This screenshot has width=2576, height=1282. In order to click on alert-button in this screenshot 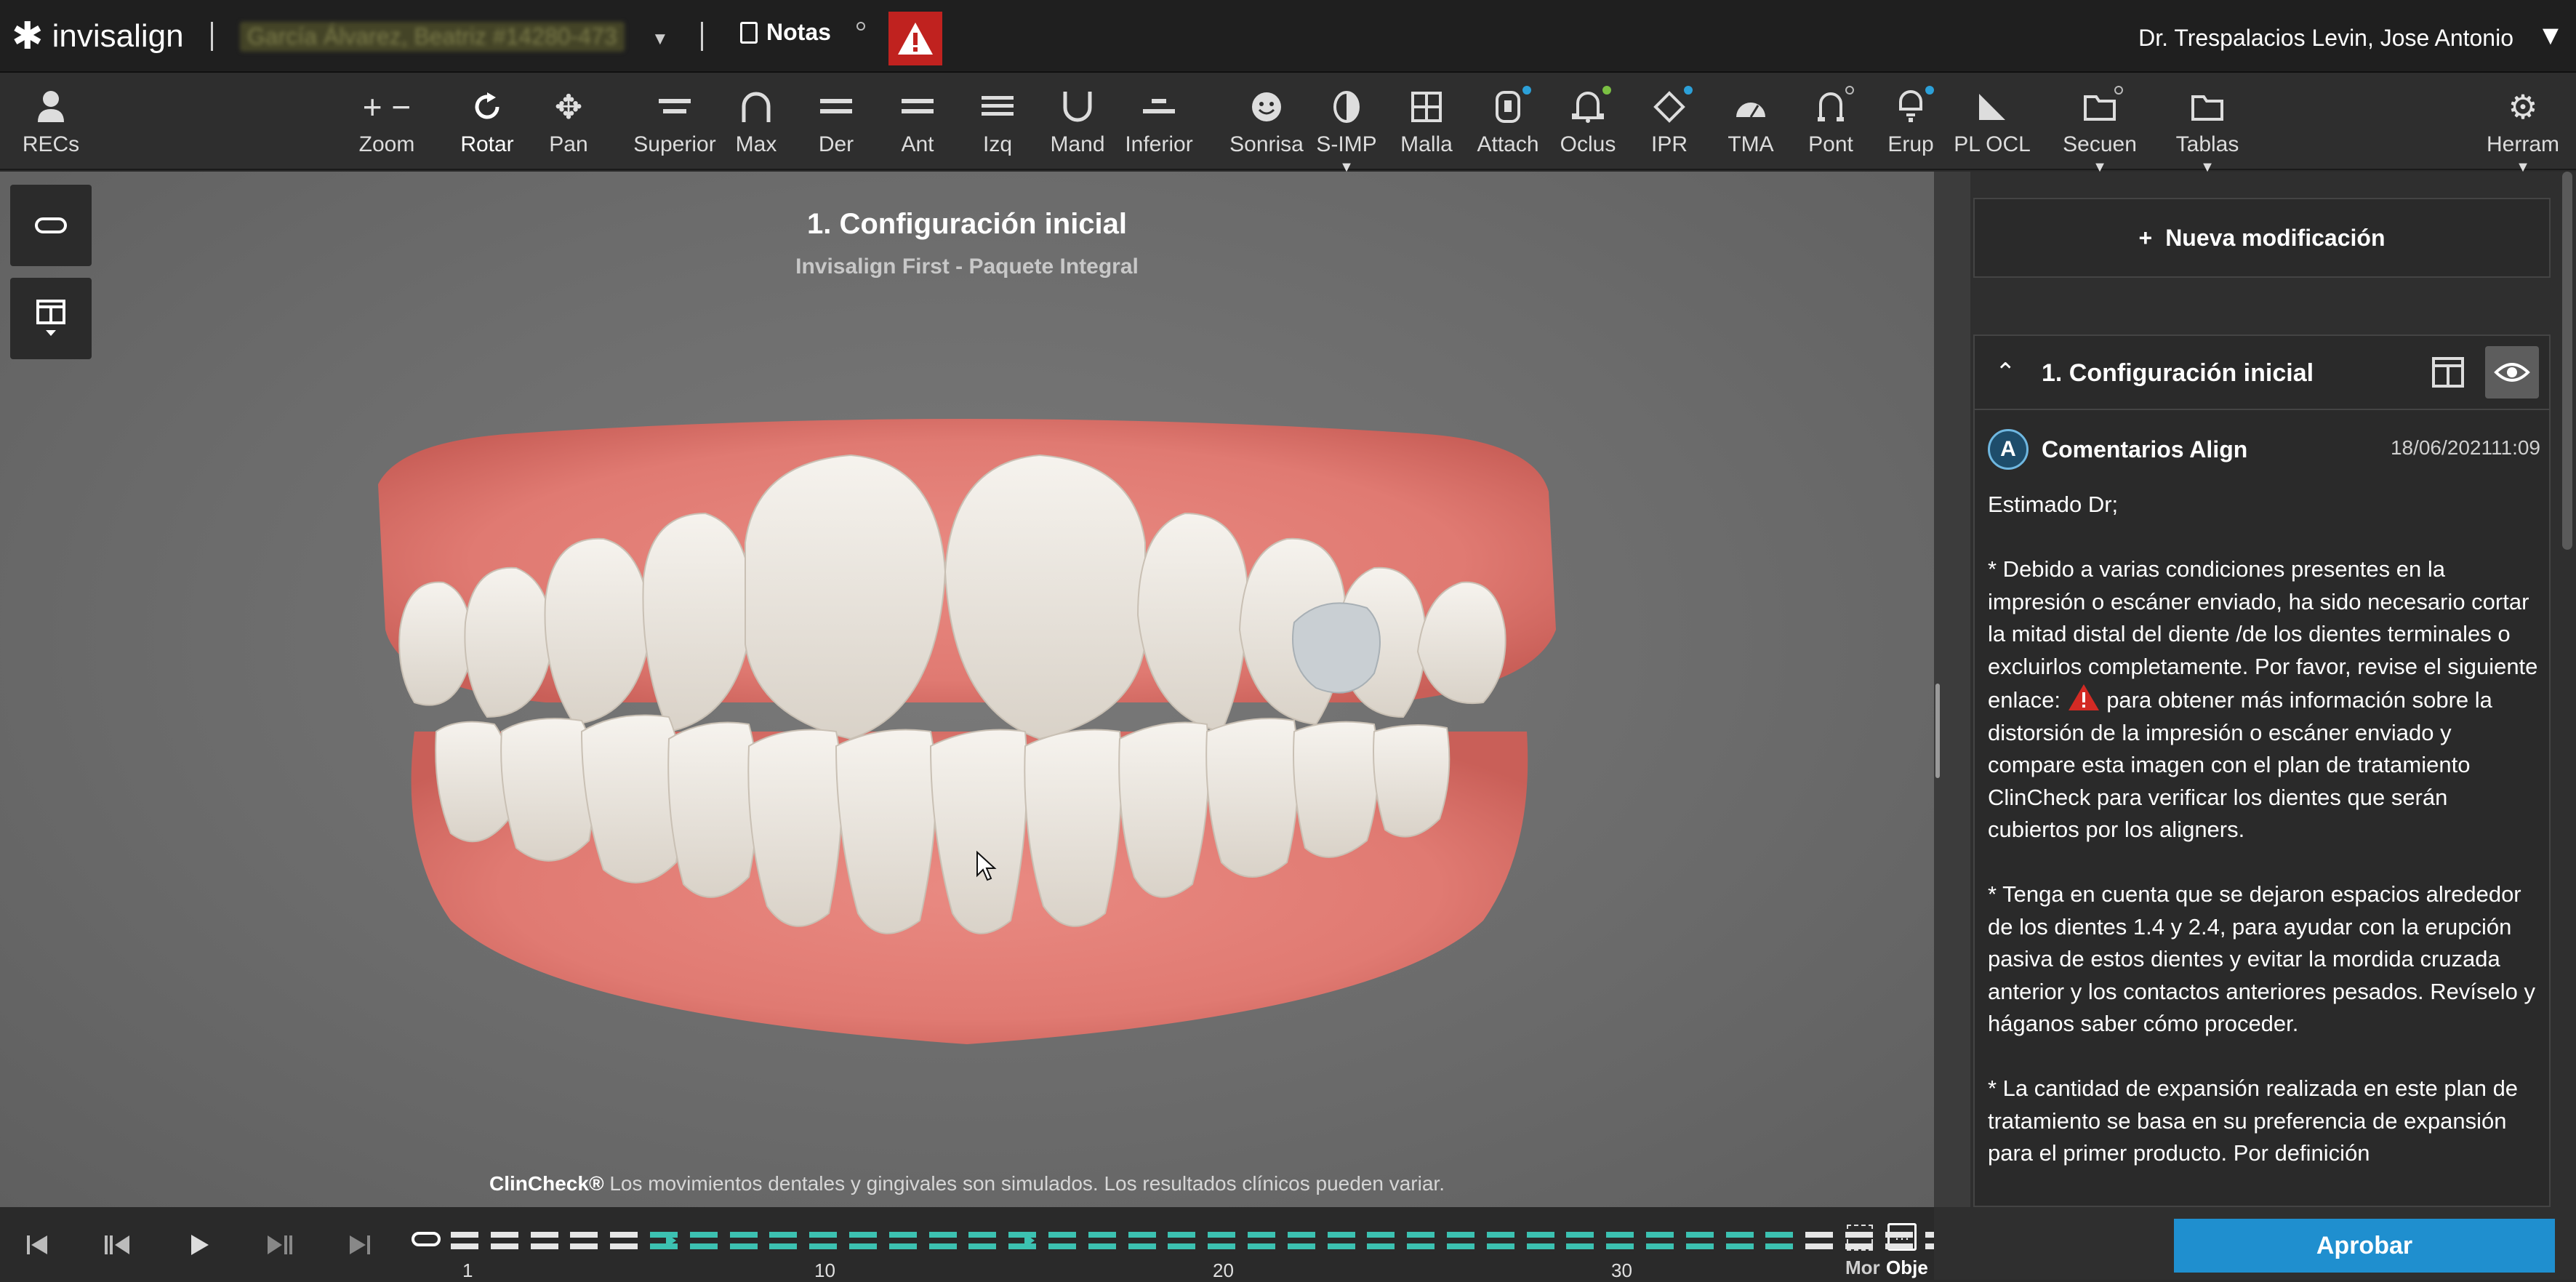, I will do `click(915, 38)`.